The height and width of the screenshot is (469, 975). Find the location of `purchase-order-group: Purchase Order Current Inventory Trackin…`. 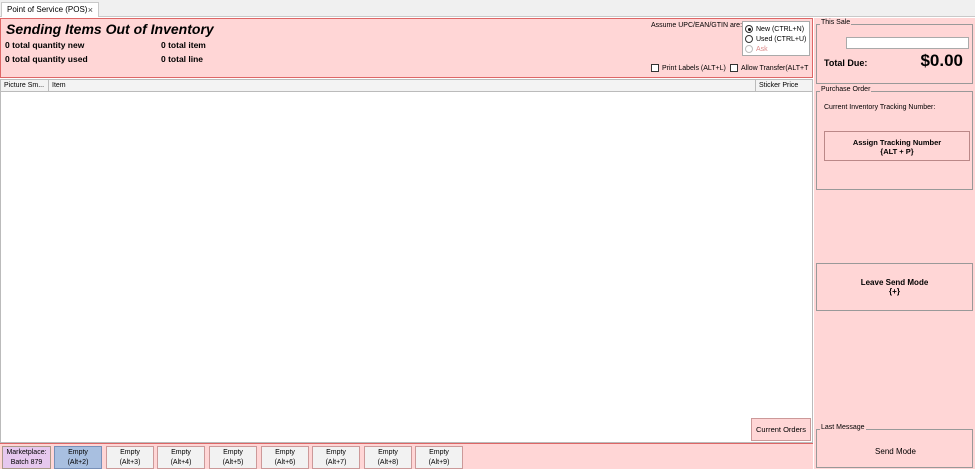

purchase-order-group: Purchase Order Current Inventory Trackin… is located at coordinates (894, 138).